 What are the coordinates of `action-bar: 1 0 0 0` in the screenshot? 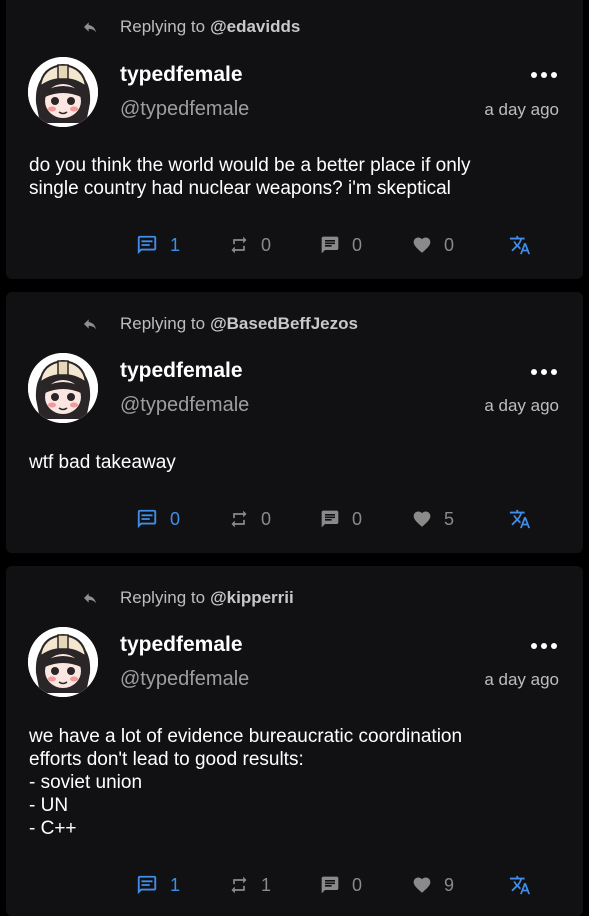 It's located at (294, 245).